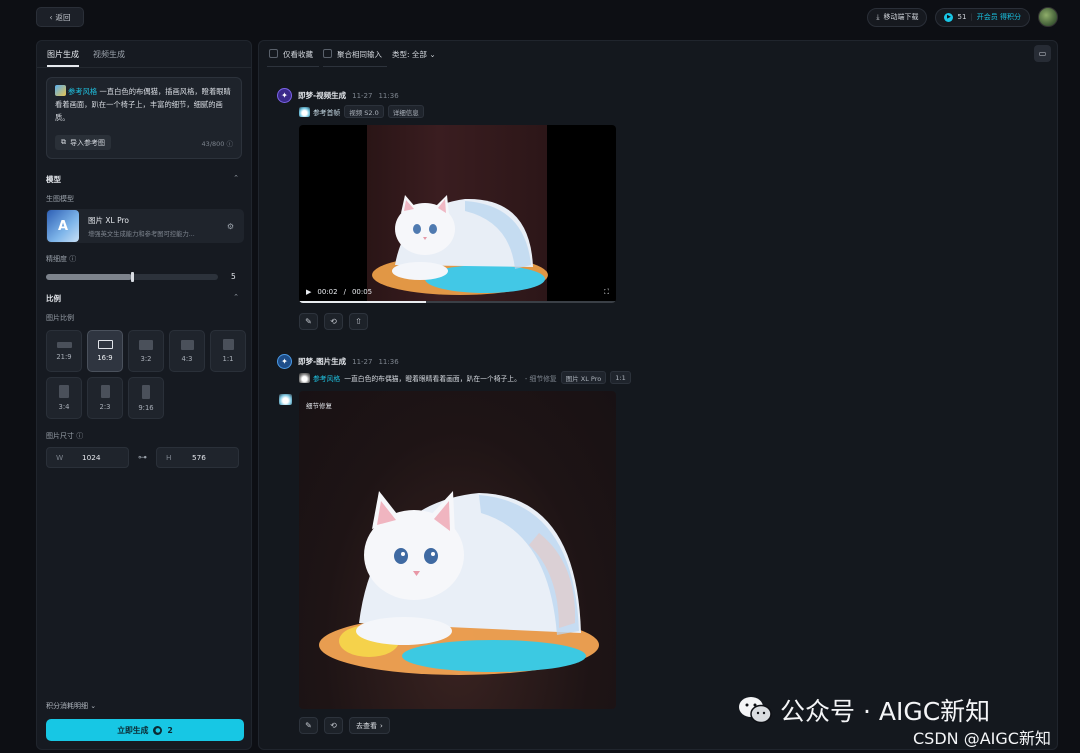 The image size is (1080, 753). What do you see at coordinates (409, 54) in the screenshot?
I see `type-filter-label: 类型: 全部` at bounding box center [409, 54].